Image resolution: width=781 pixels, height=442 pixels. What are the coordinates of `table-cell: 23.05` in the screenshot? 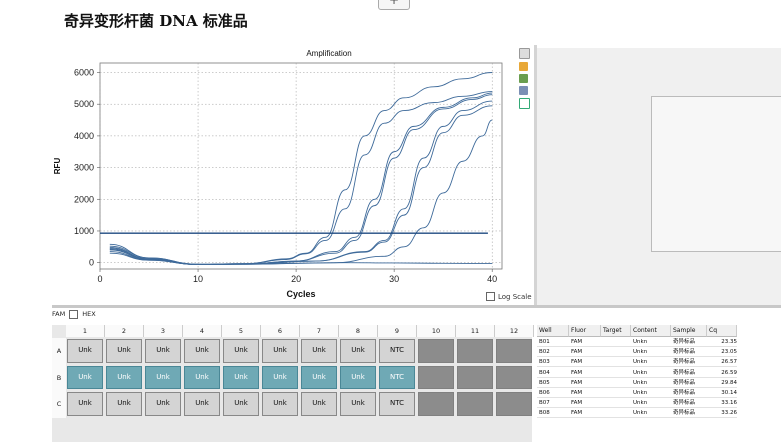 It's located at (722, 353).